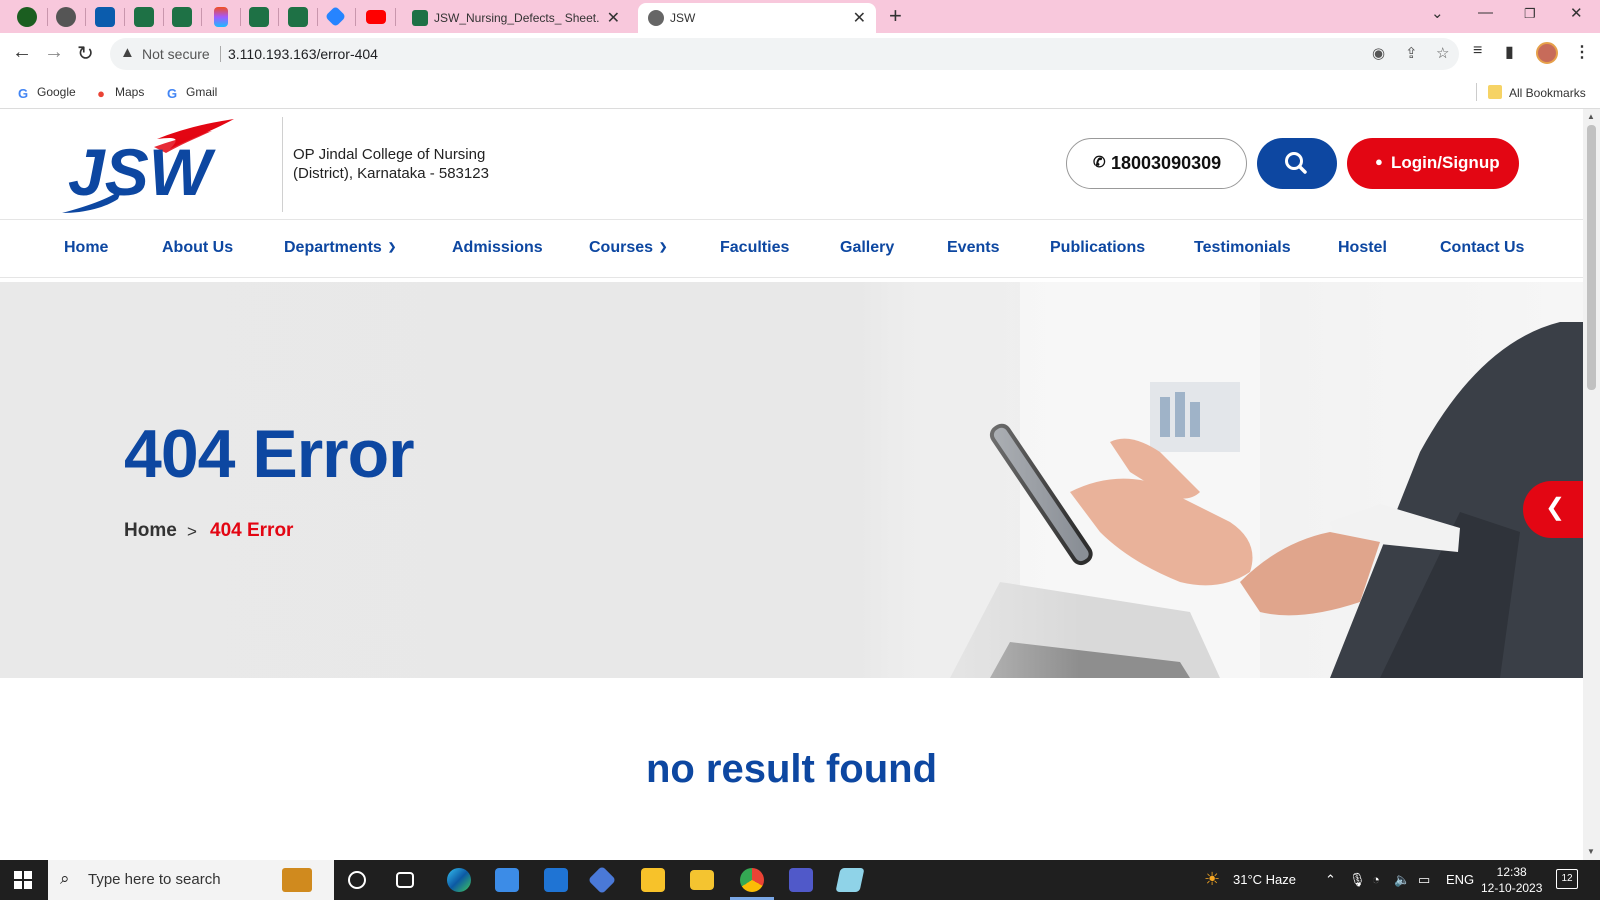  Describe the element at coordinates (142, 172) in the screenshot. I see `logo-text: JSW` at that location.